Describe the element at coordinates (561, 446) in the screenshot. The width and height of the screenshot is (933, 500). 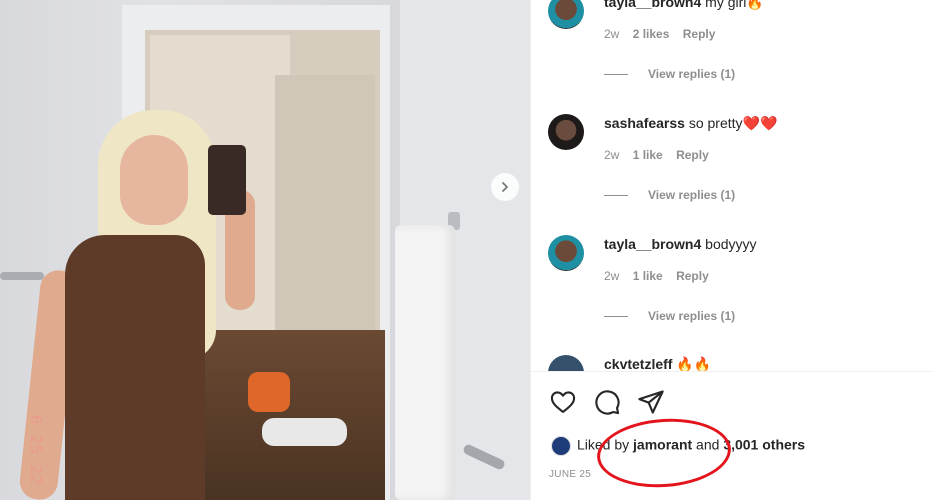
I see `liker-avatar` at that location.